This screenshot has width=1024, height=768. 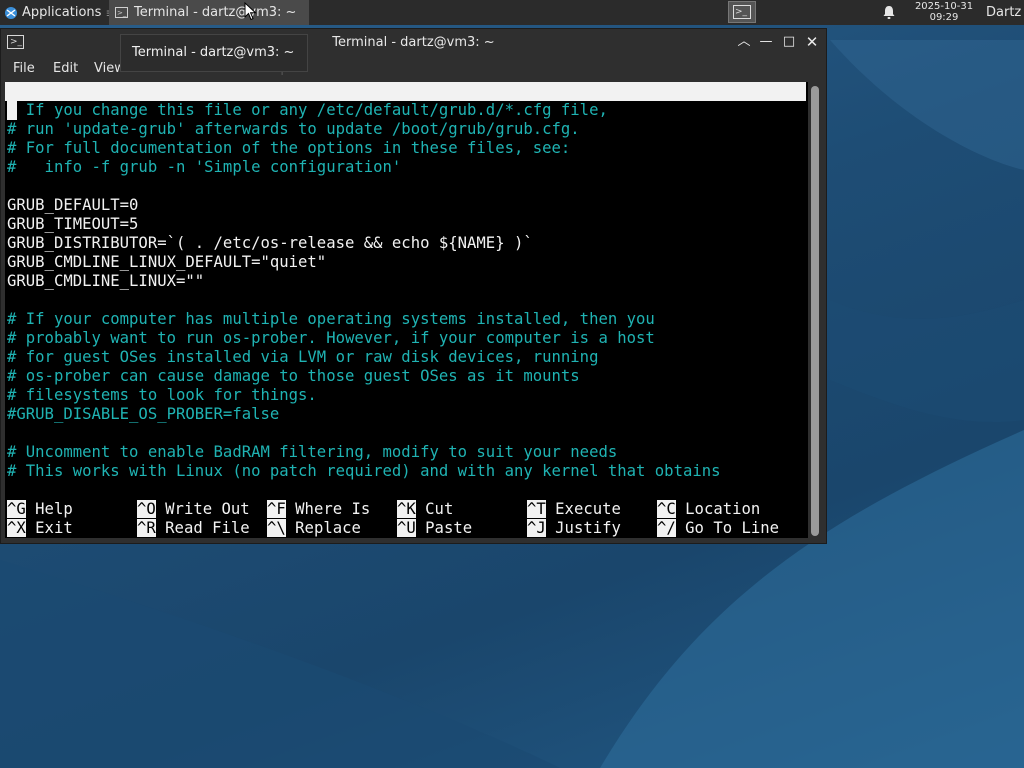 What do you see at coordinates (588, 509) in the screenshot?
I see `shortcut-label: Execute` at bounding box center [588, 509].